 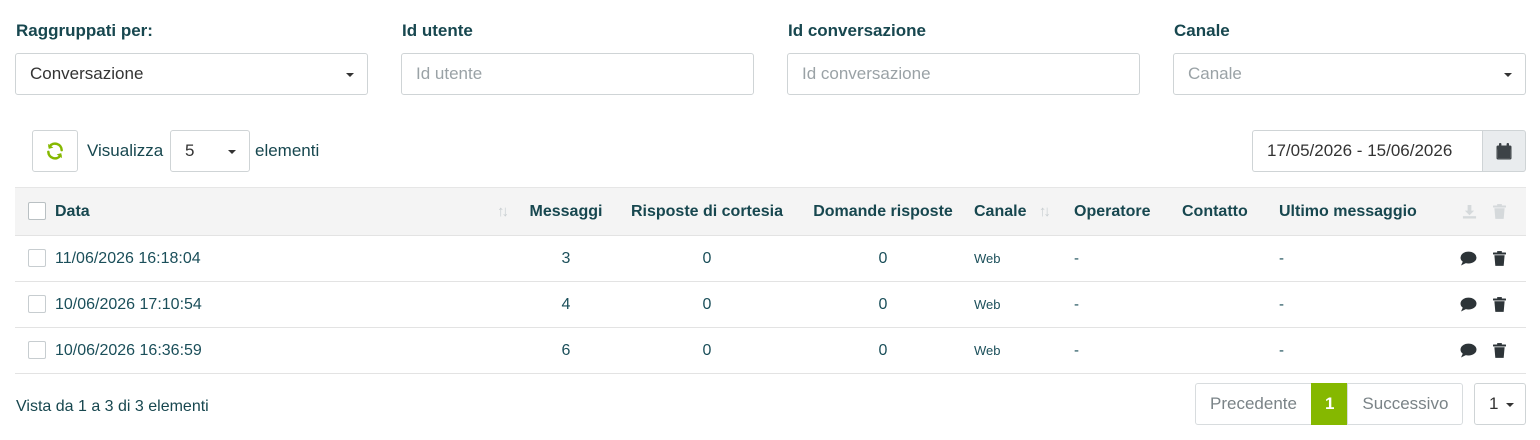 I want to click on table-row: 10/06/2026 17:10:54 4 0 0 Web - -, so click(x=770, y=304).